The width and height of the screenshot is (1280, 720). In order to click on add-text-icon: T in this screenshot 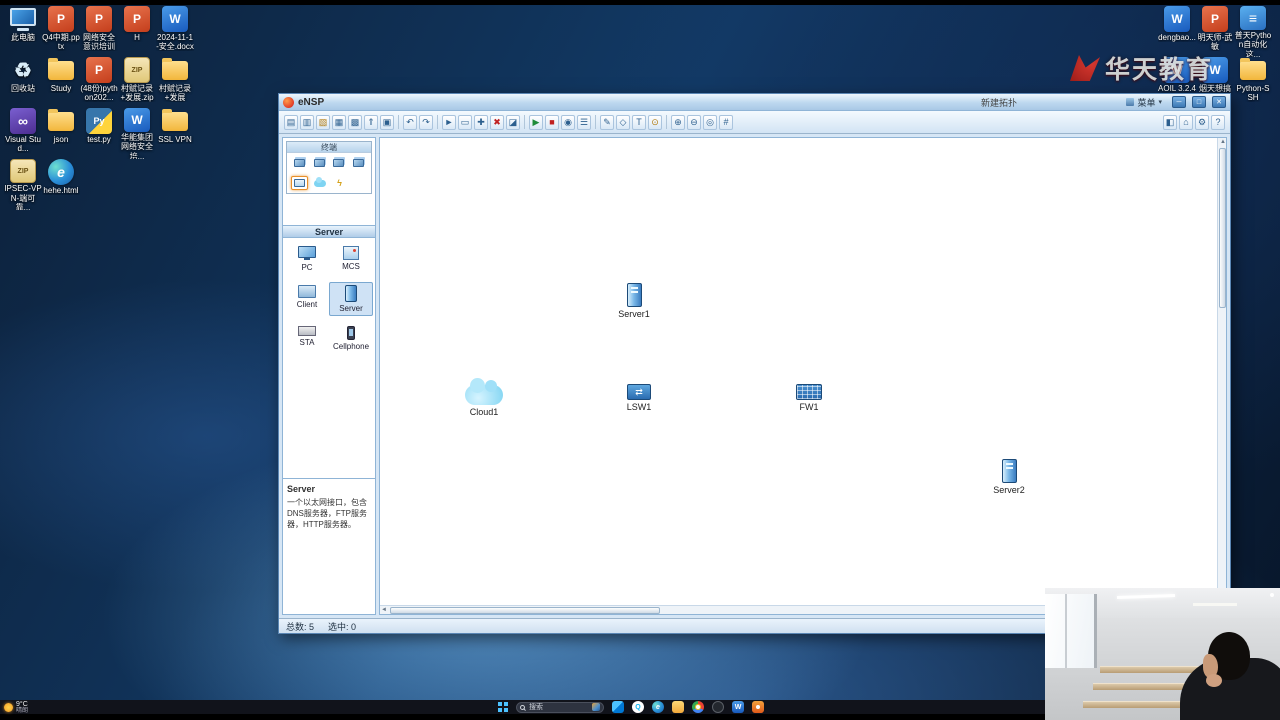, I will do `click(639, 122)`.